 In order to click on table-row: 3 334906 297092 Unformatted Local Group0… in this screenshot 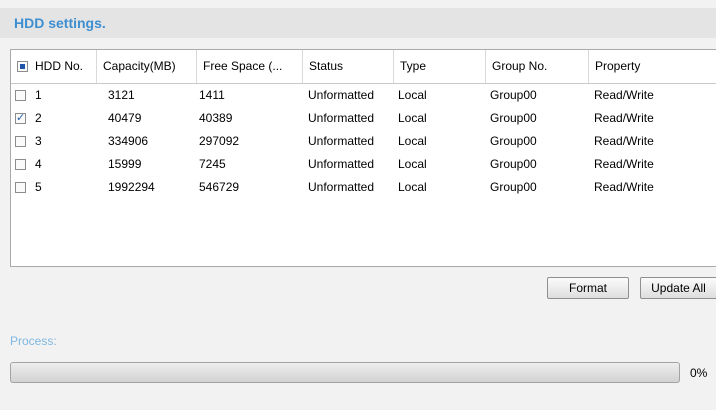, I will do `click(363, 141)`.